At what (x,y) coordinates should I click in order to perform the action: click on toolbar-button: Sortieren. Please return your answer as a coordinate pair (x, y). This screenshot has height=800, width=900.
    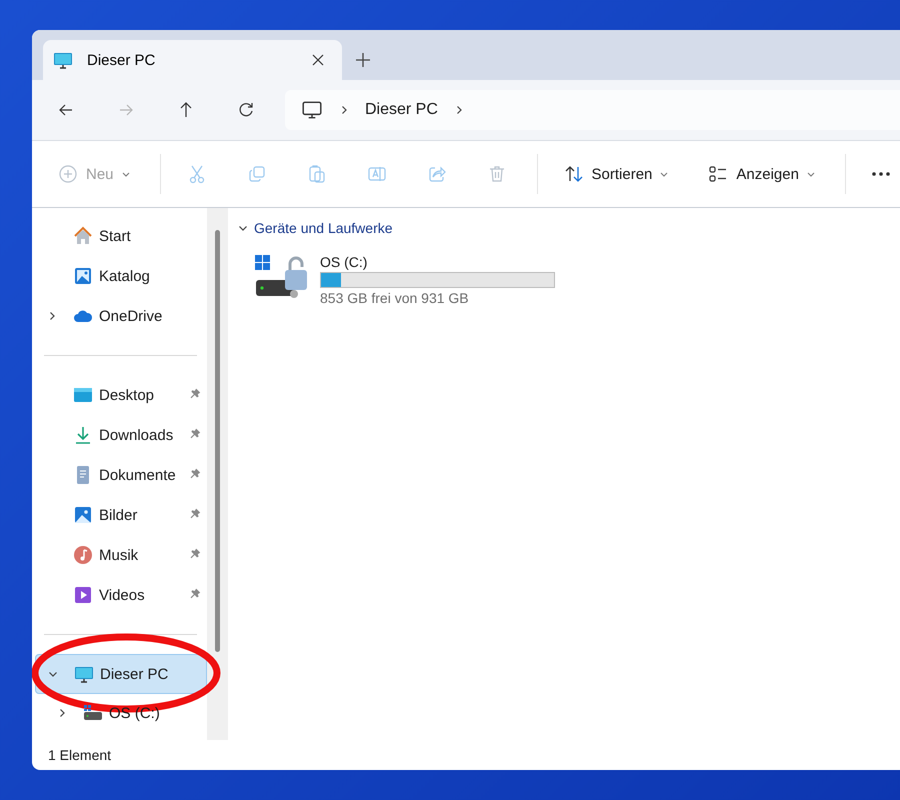
    Looking at the image, I should click on (616, 174).